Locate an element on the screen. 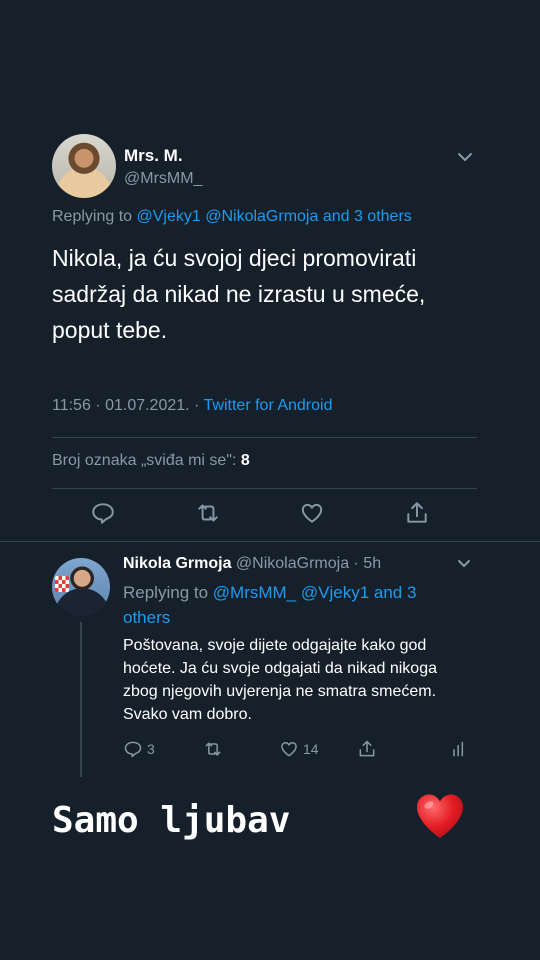 This screenshot has height=960, width=540. red-heart-icon is located at coordinates (440, 816).